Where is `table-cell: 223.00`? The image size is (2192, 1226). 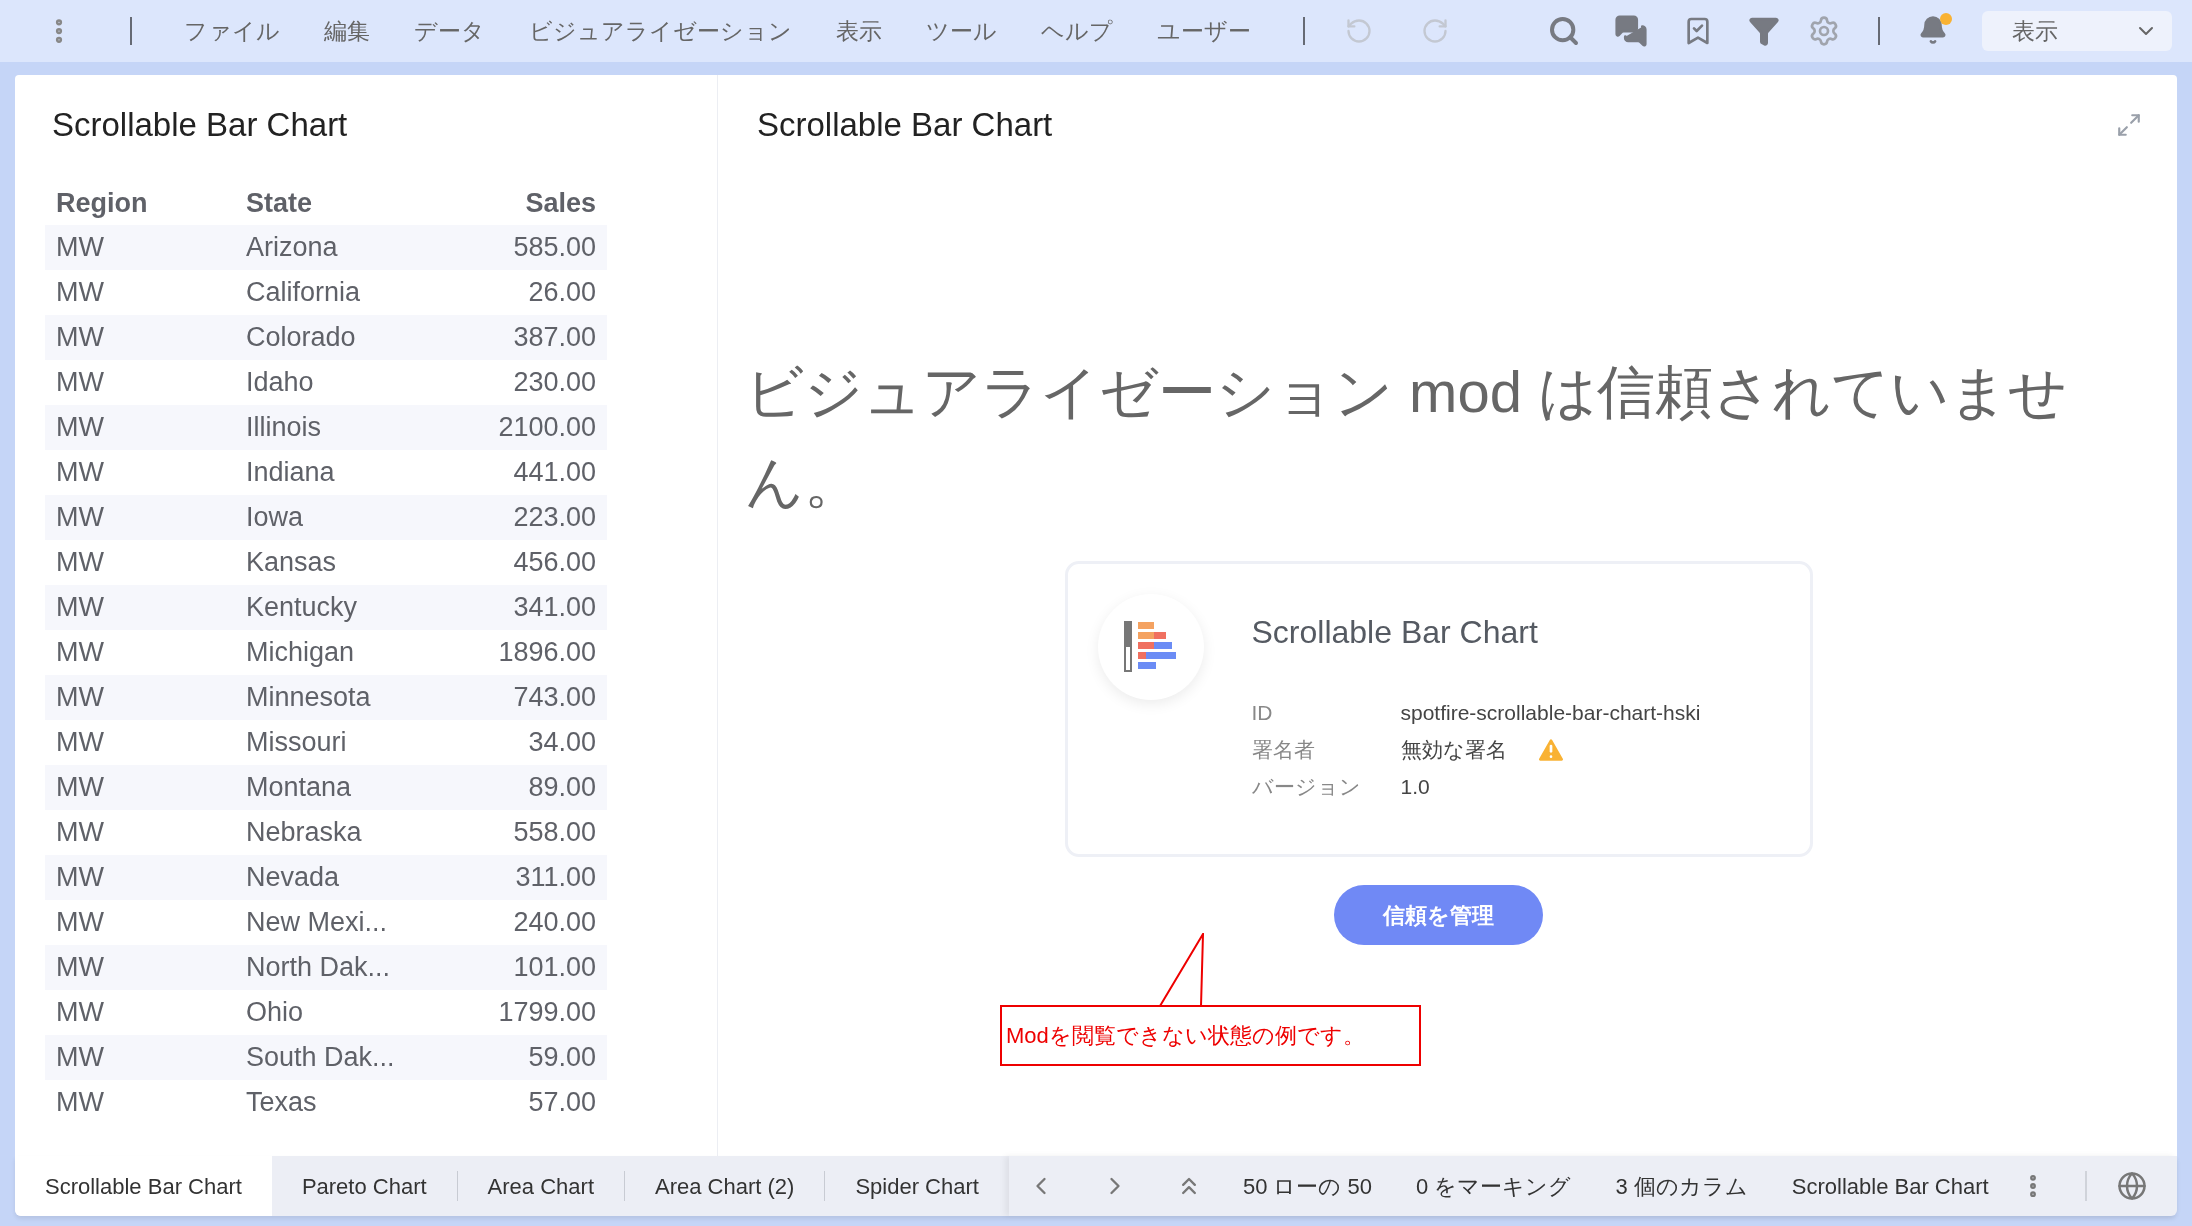
table-cell: 223.00 is located at coordinates (530, 517).